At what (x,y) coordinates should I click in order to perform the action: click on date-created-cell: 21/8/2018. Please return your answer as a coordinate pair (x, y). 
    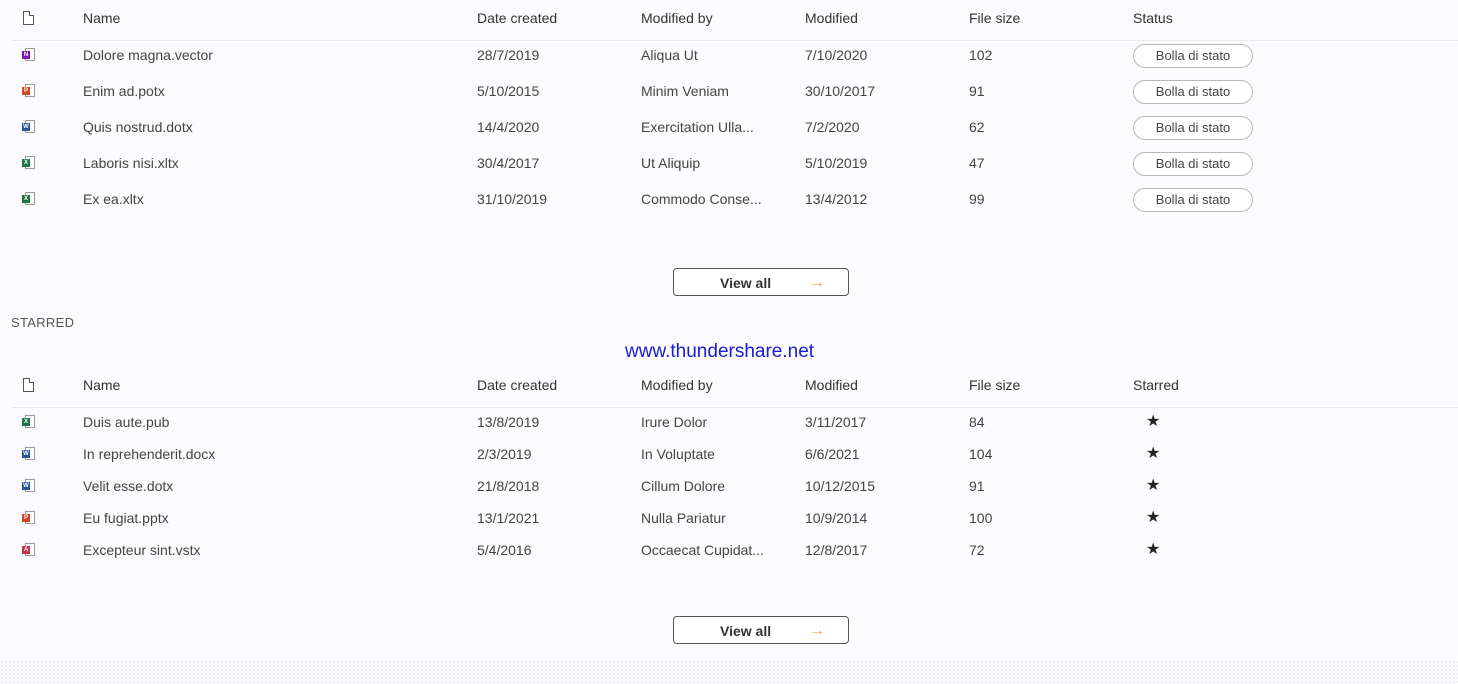
    Looking at the image, I should click on (508, 486).